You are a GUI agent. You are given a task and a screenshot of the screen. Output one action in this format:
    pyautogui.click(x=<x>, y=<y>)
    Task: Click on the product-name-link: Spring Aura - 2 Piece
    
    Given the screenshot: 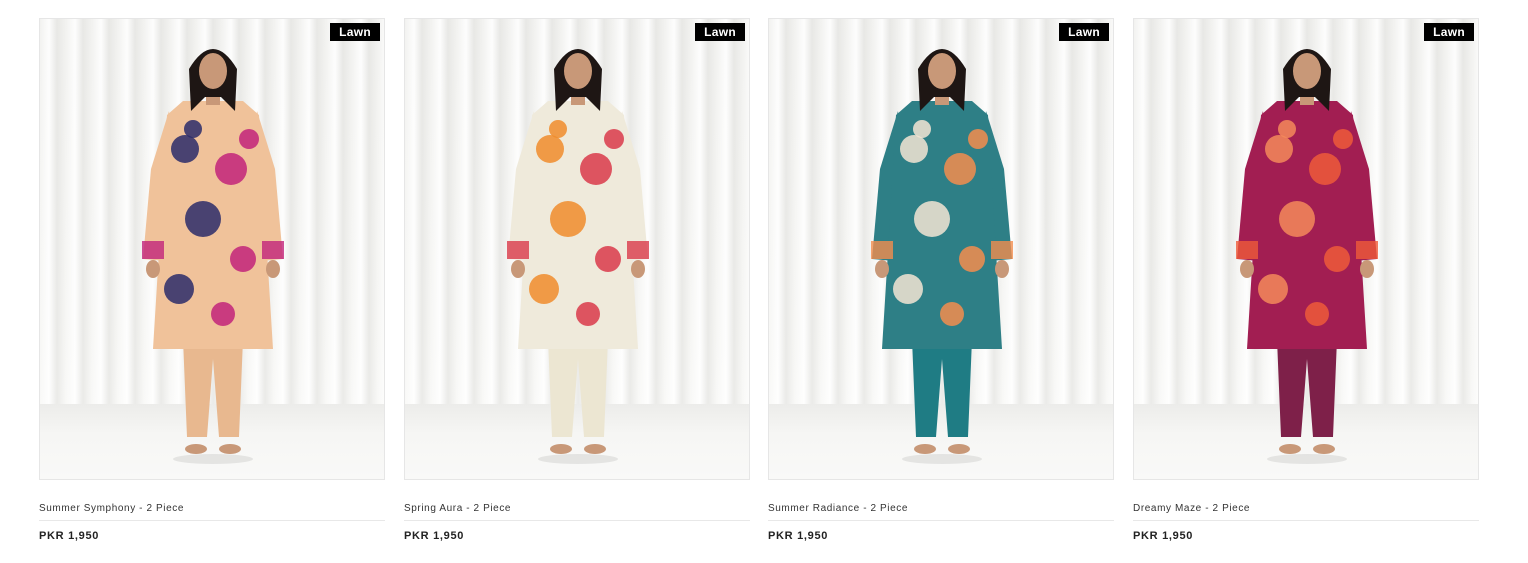 What is the action you would take?
    pyautogui.click(x=577, y=512)
    